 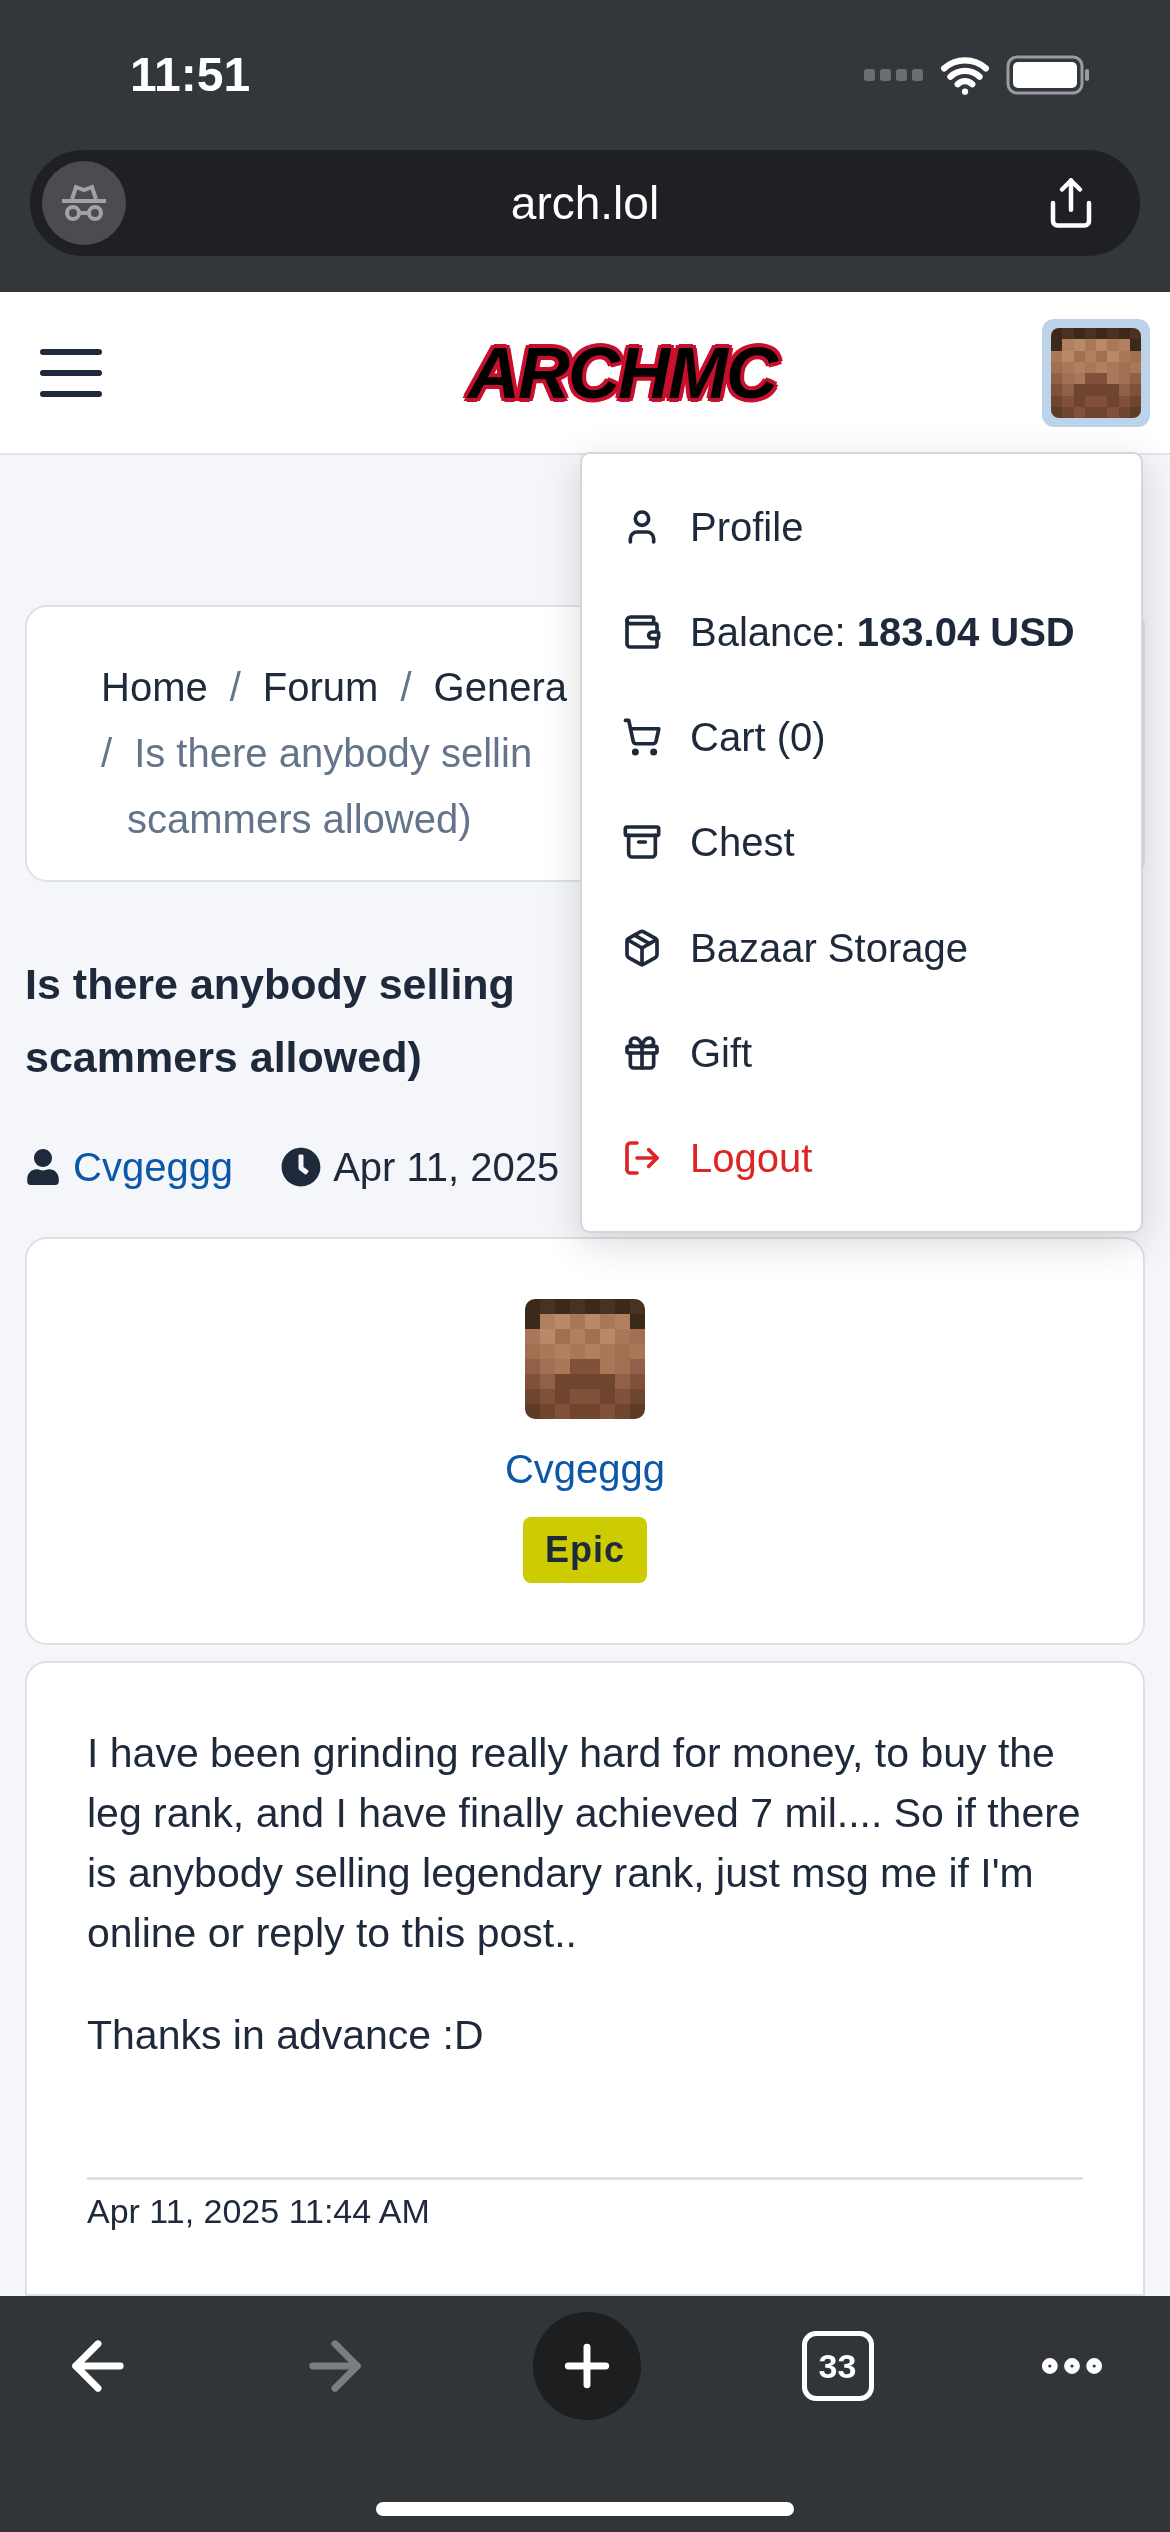 What do you see at coordinates (223, 1057) in the screenshot?
I see `thread-title: scammers allowed)` at bounding box center [223, 1057].